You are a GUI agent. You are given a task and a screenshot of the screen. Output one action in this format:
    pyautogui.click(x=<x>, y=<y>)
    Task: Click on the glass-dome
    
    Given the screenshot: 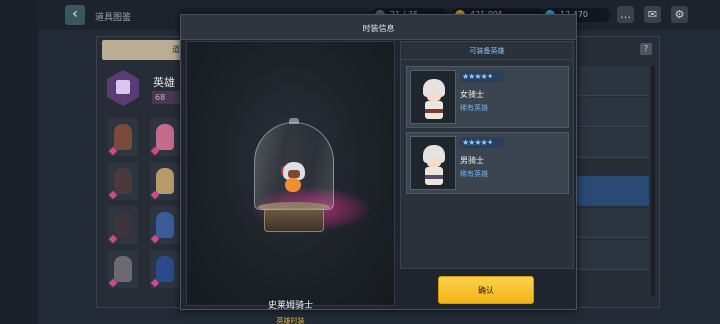 What is the action you would take?
    pyautogui.click(x=294, y=166)
    